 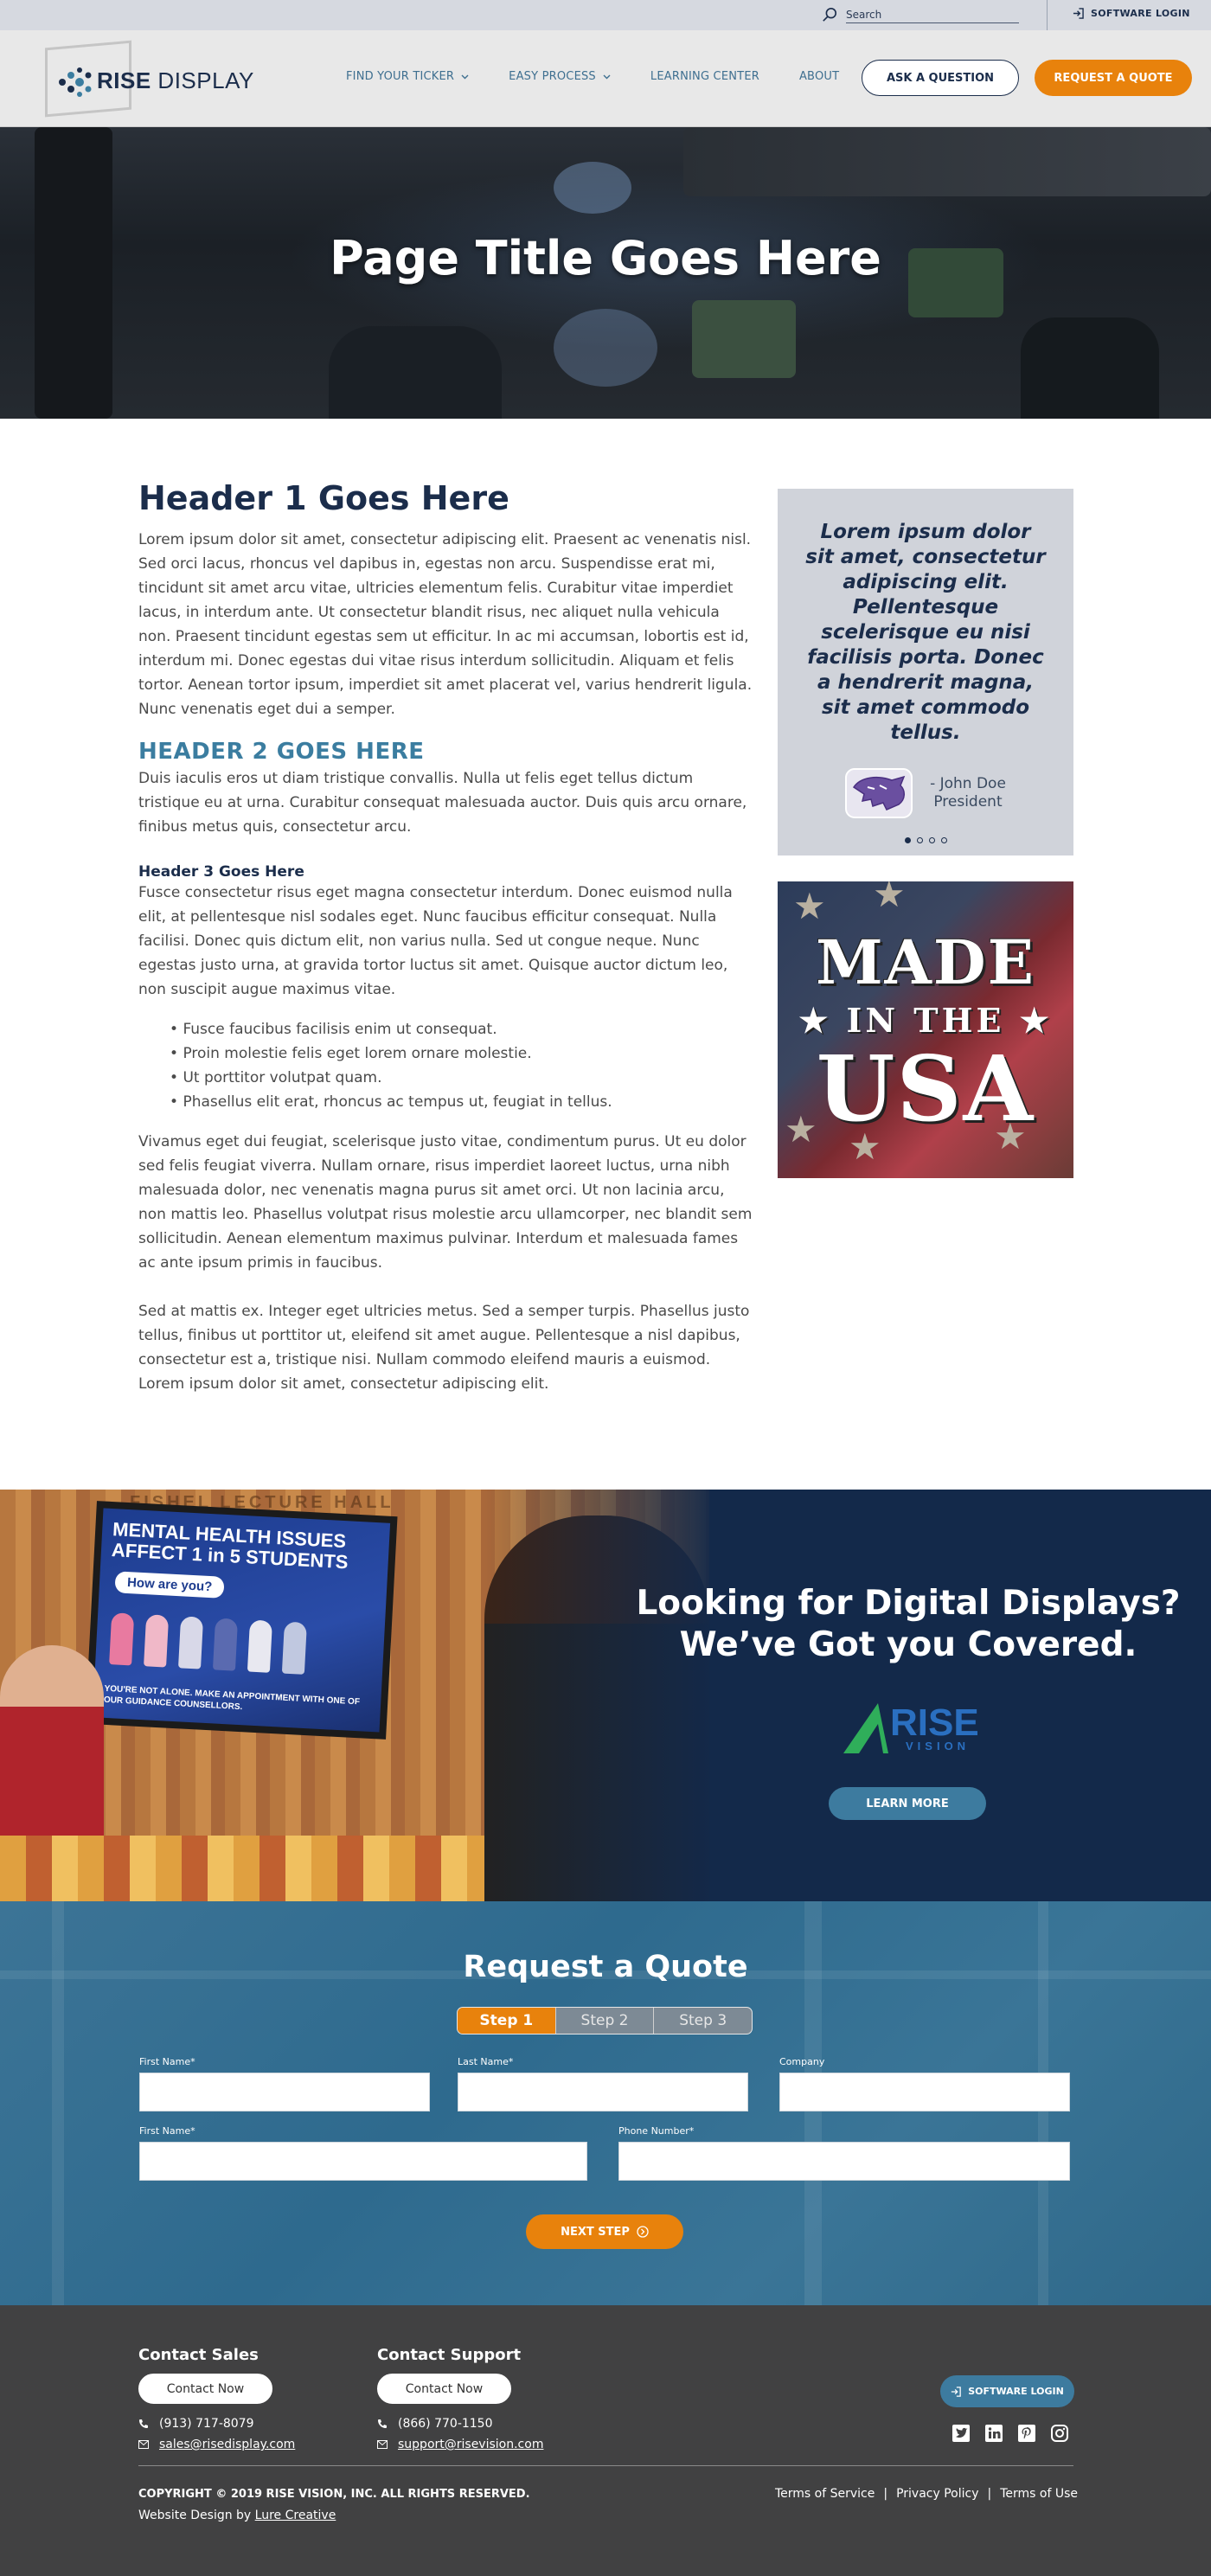 I want to click on search-input, so click(x=933, y=15).